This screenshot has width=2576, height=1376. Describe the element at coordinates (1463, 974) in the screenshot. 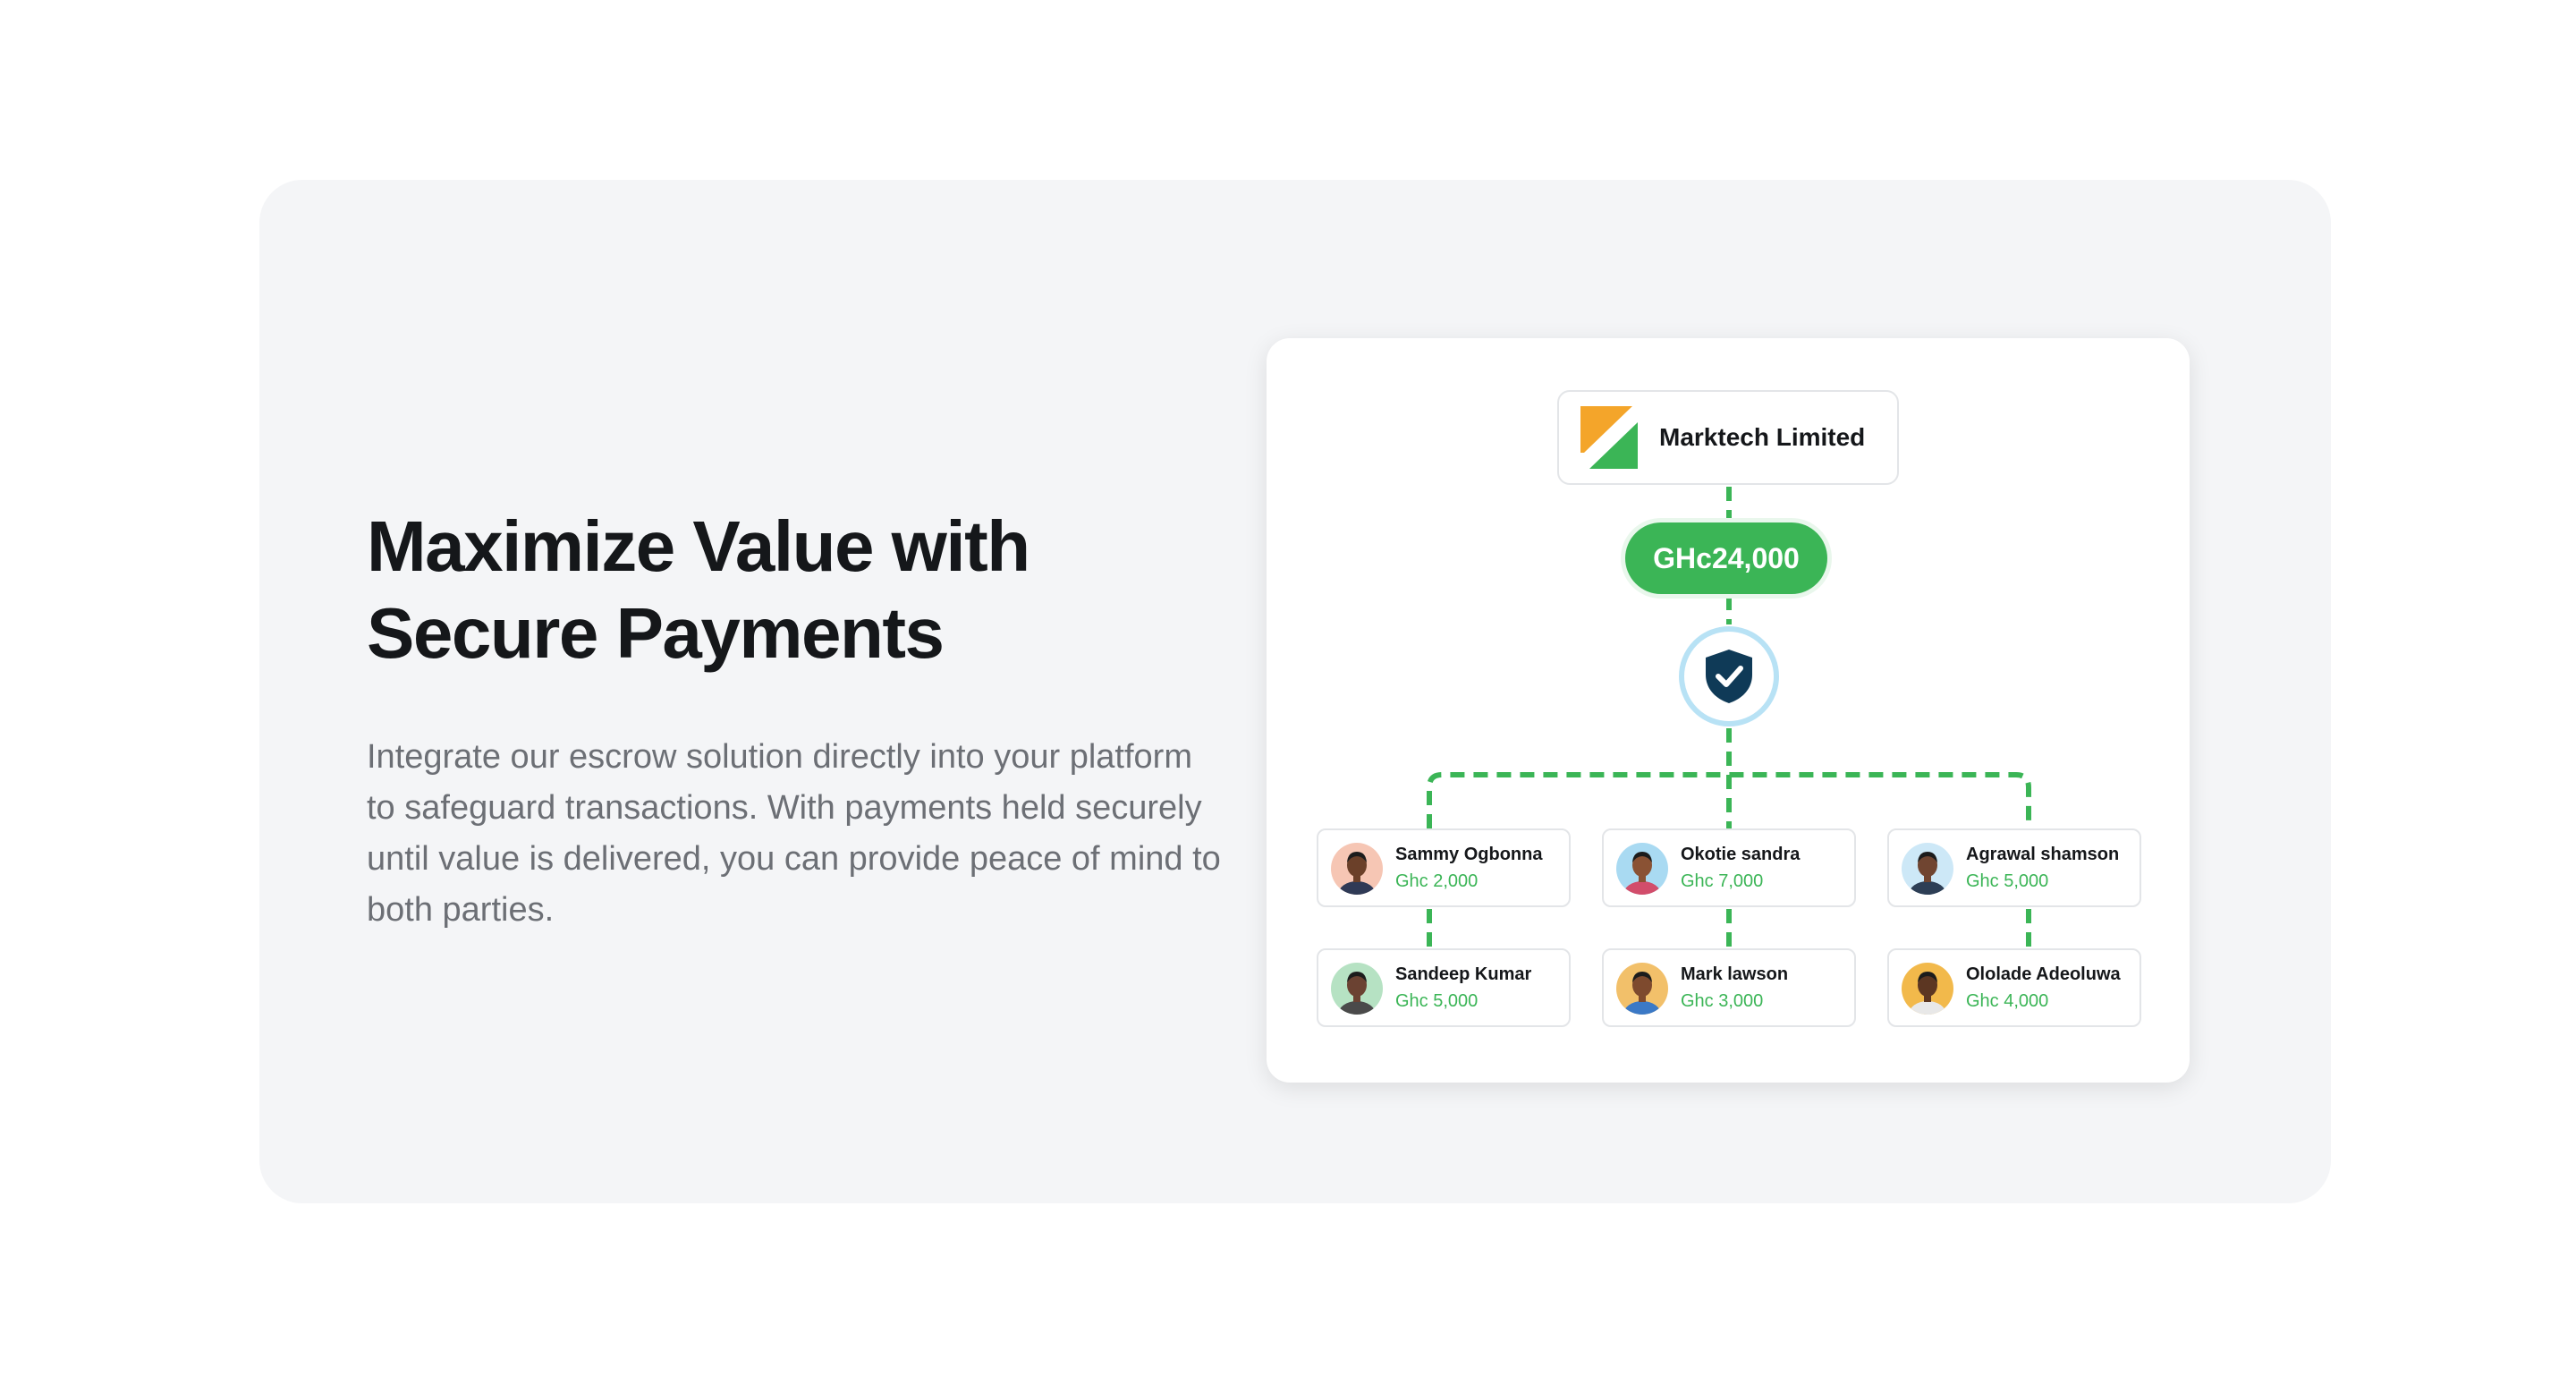

I see `recipient-name: Sandeep Kumar` at that location.